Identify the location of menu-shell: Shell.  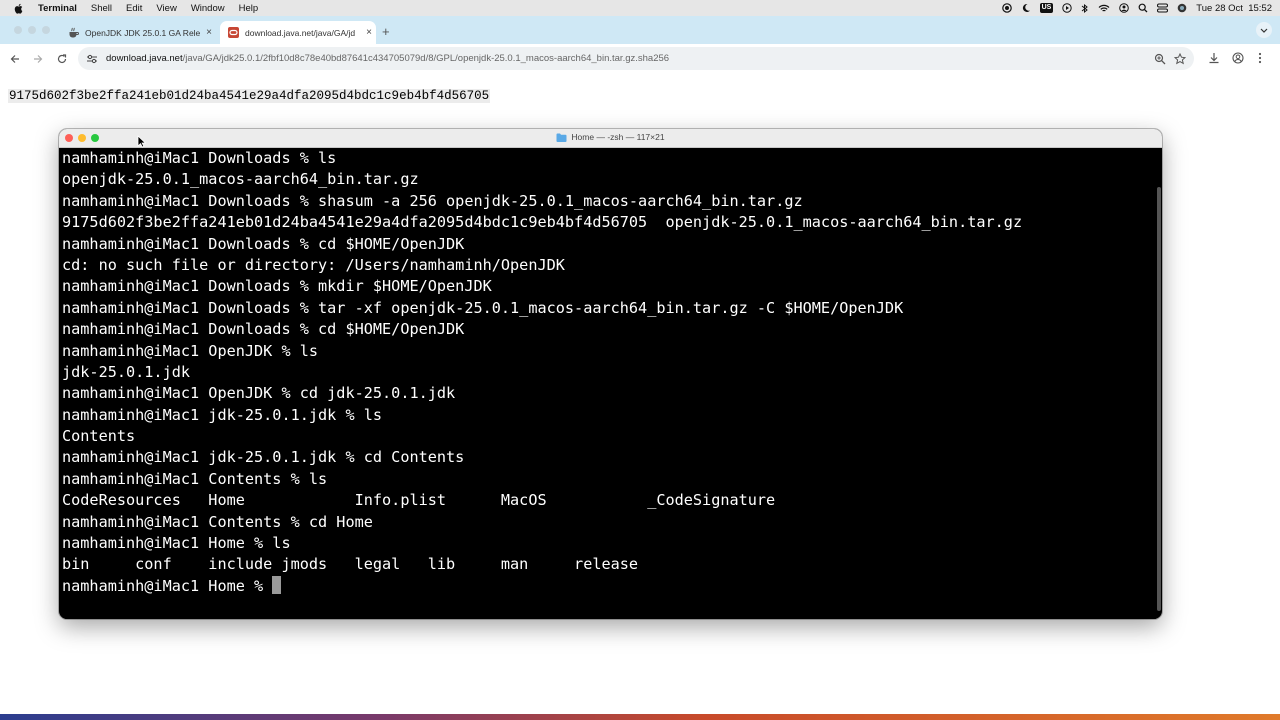
(101, 8).